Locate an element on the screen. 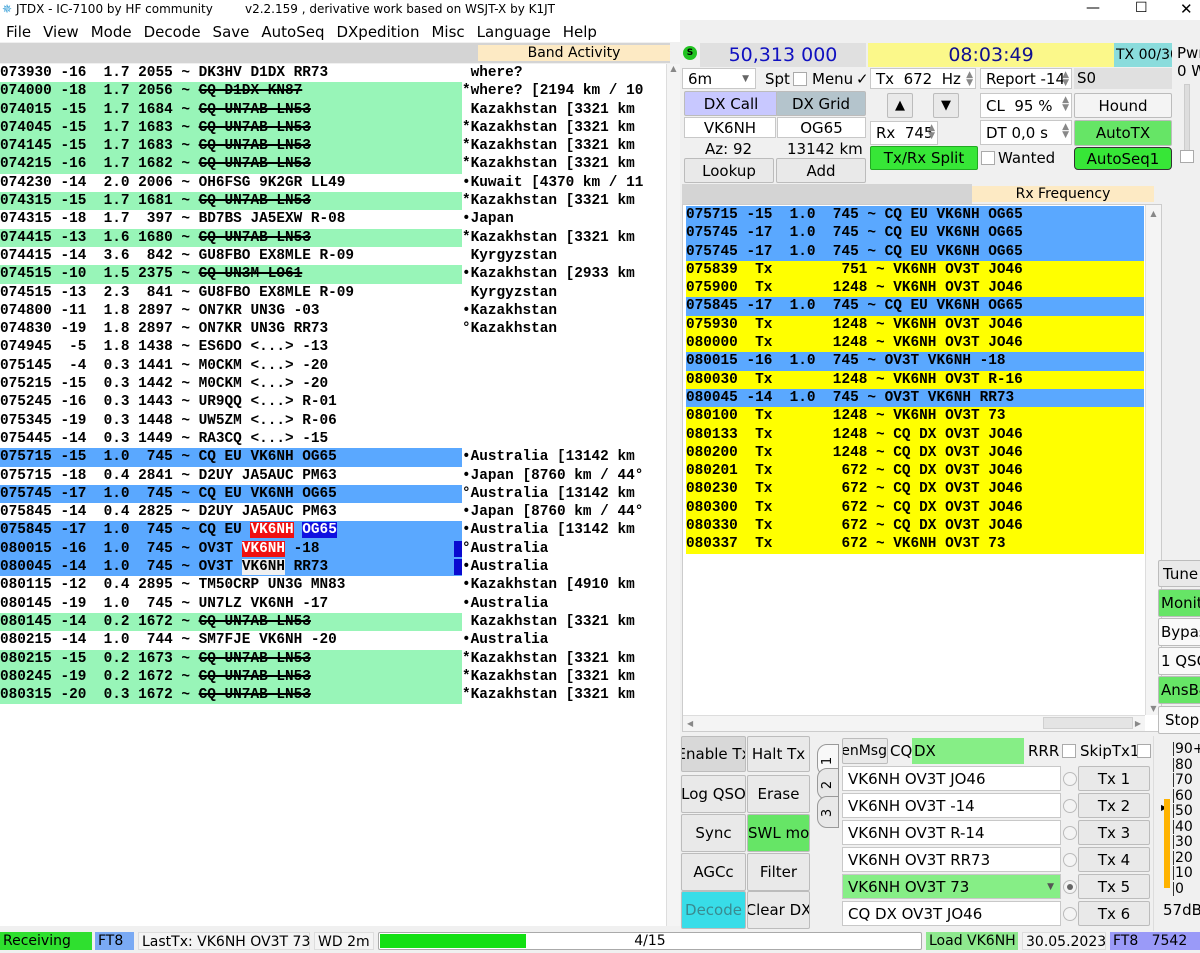  hound-button: Hound is located at coordinates (1123, 105).